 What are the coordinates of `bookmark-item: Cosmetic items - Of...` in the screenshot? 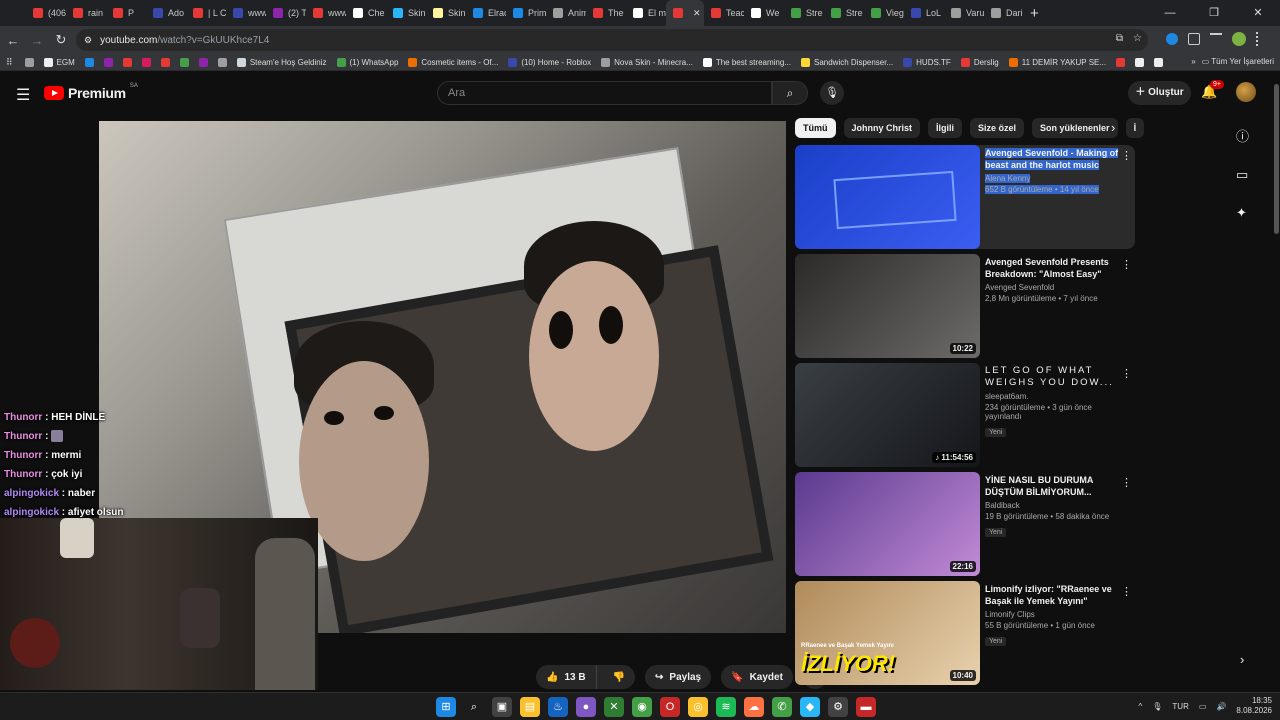 It's located at (453, 62).